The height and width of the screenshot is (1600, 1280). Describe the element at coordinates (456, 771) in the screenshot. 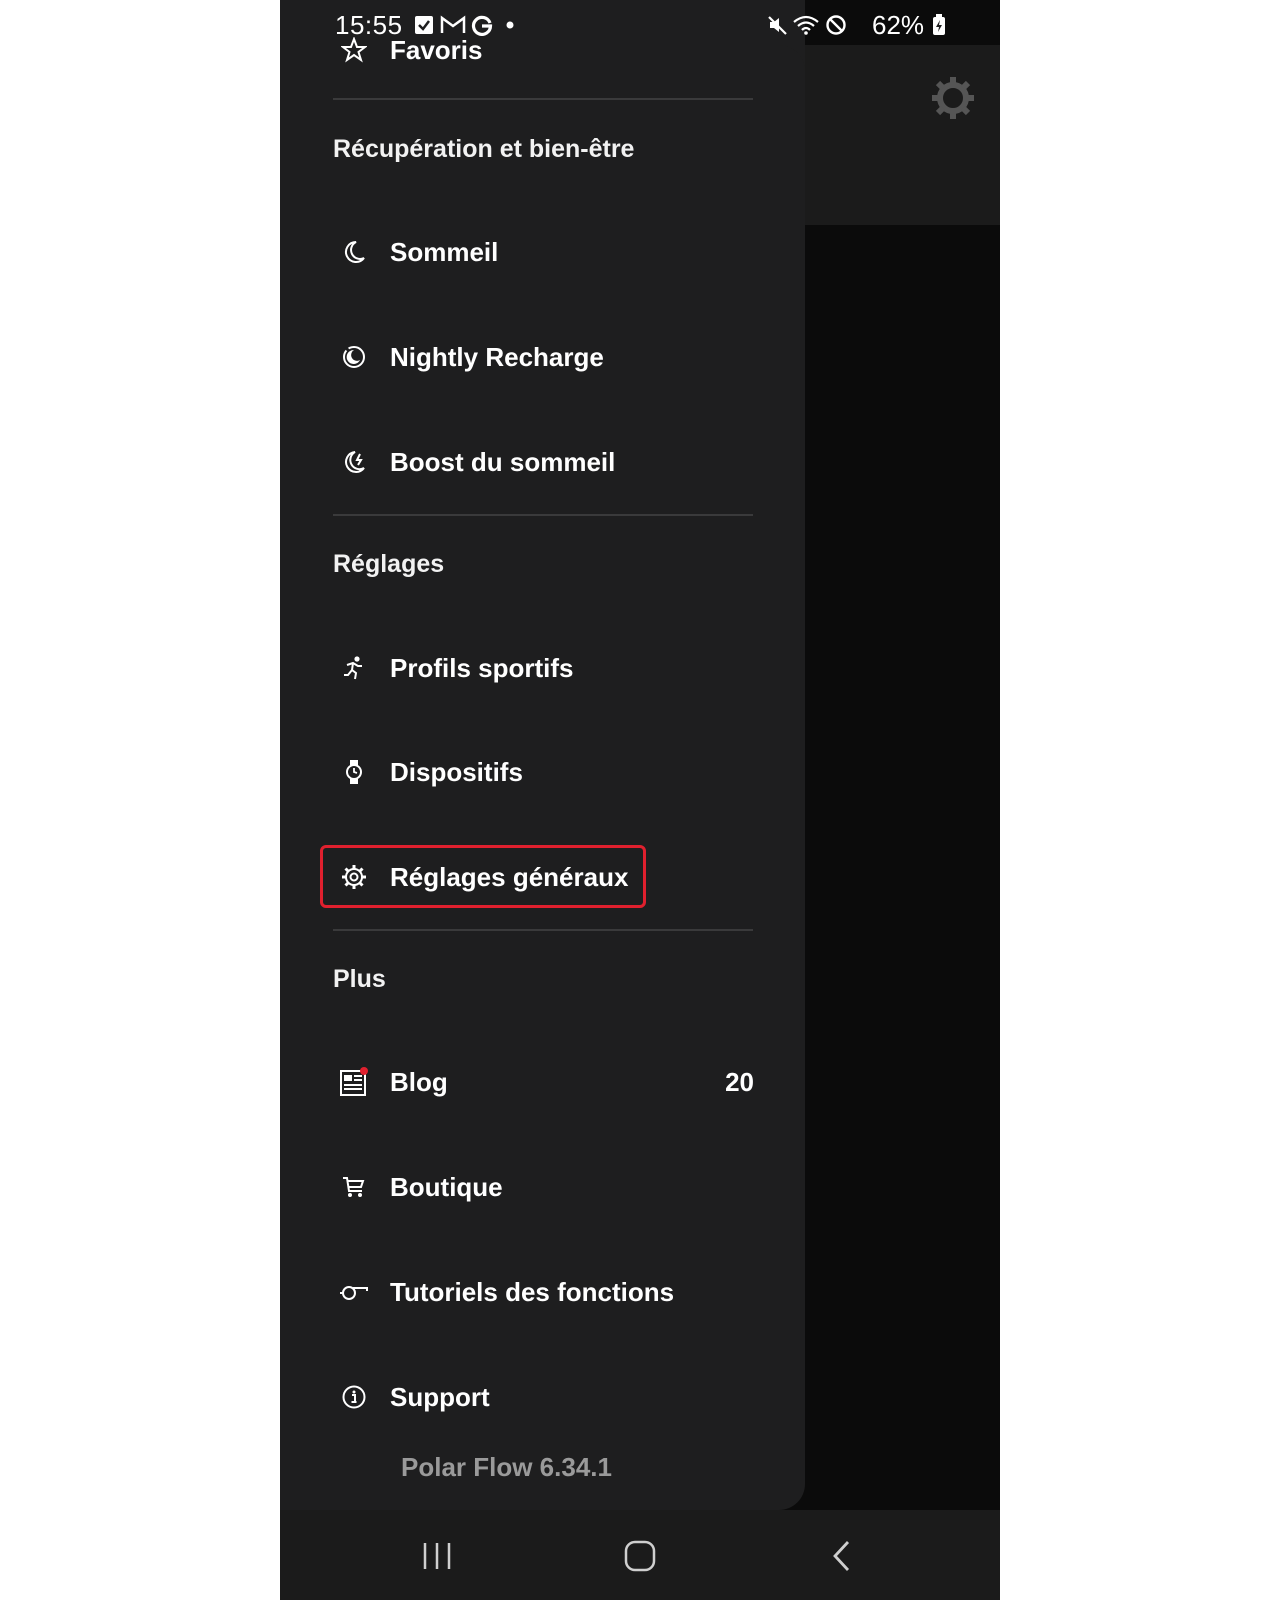

I see `menu-item-label: Dispositifs` at that location.